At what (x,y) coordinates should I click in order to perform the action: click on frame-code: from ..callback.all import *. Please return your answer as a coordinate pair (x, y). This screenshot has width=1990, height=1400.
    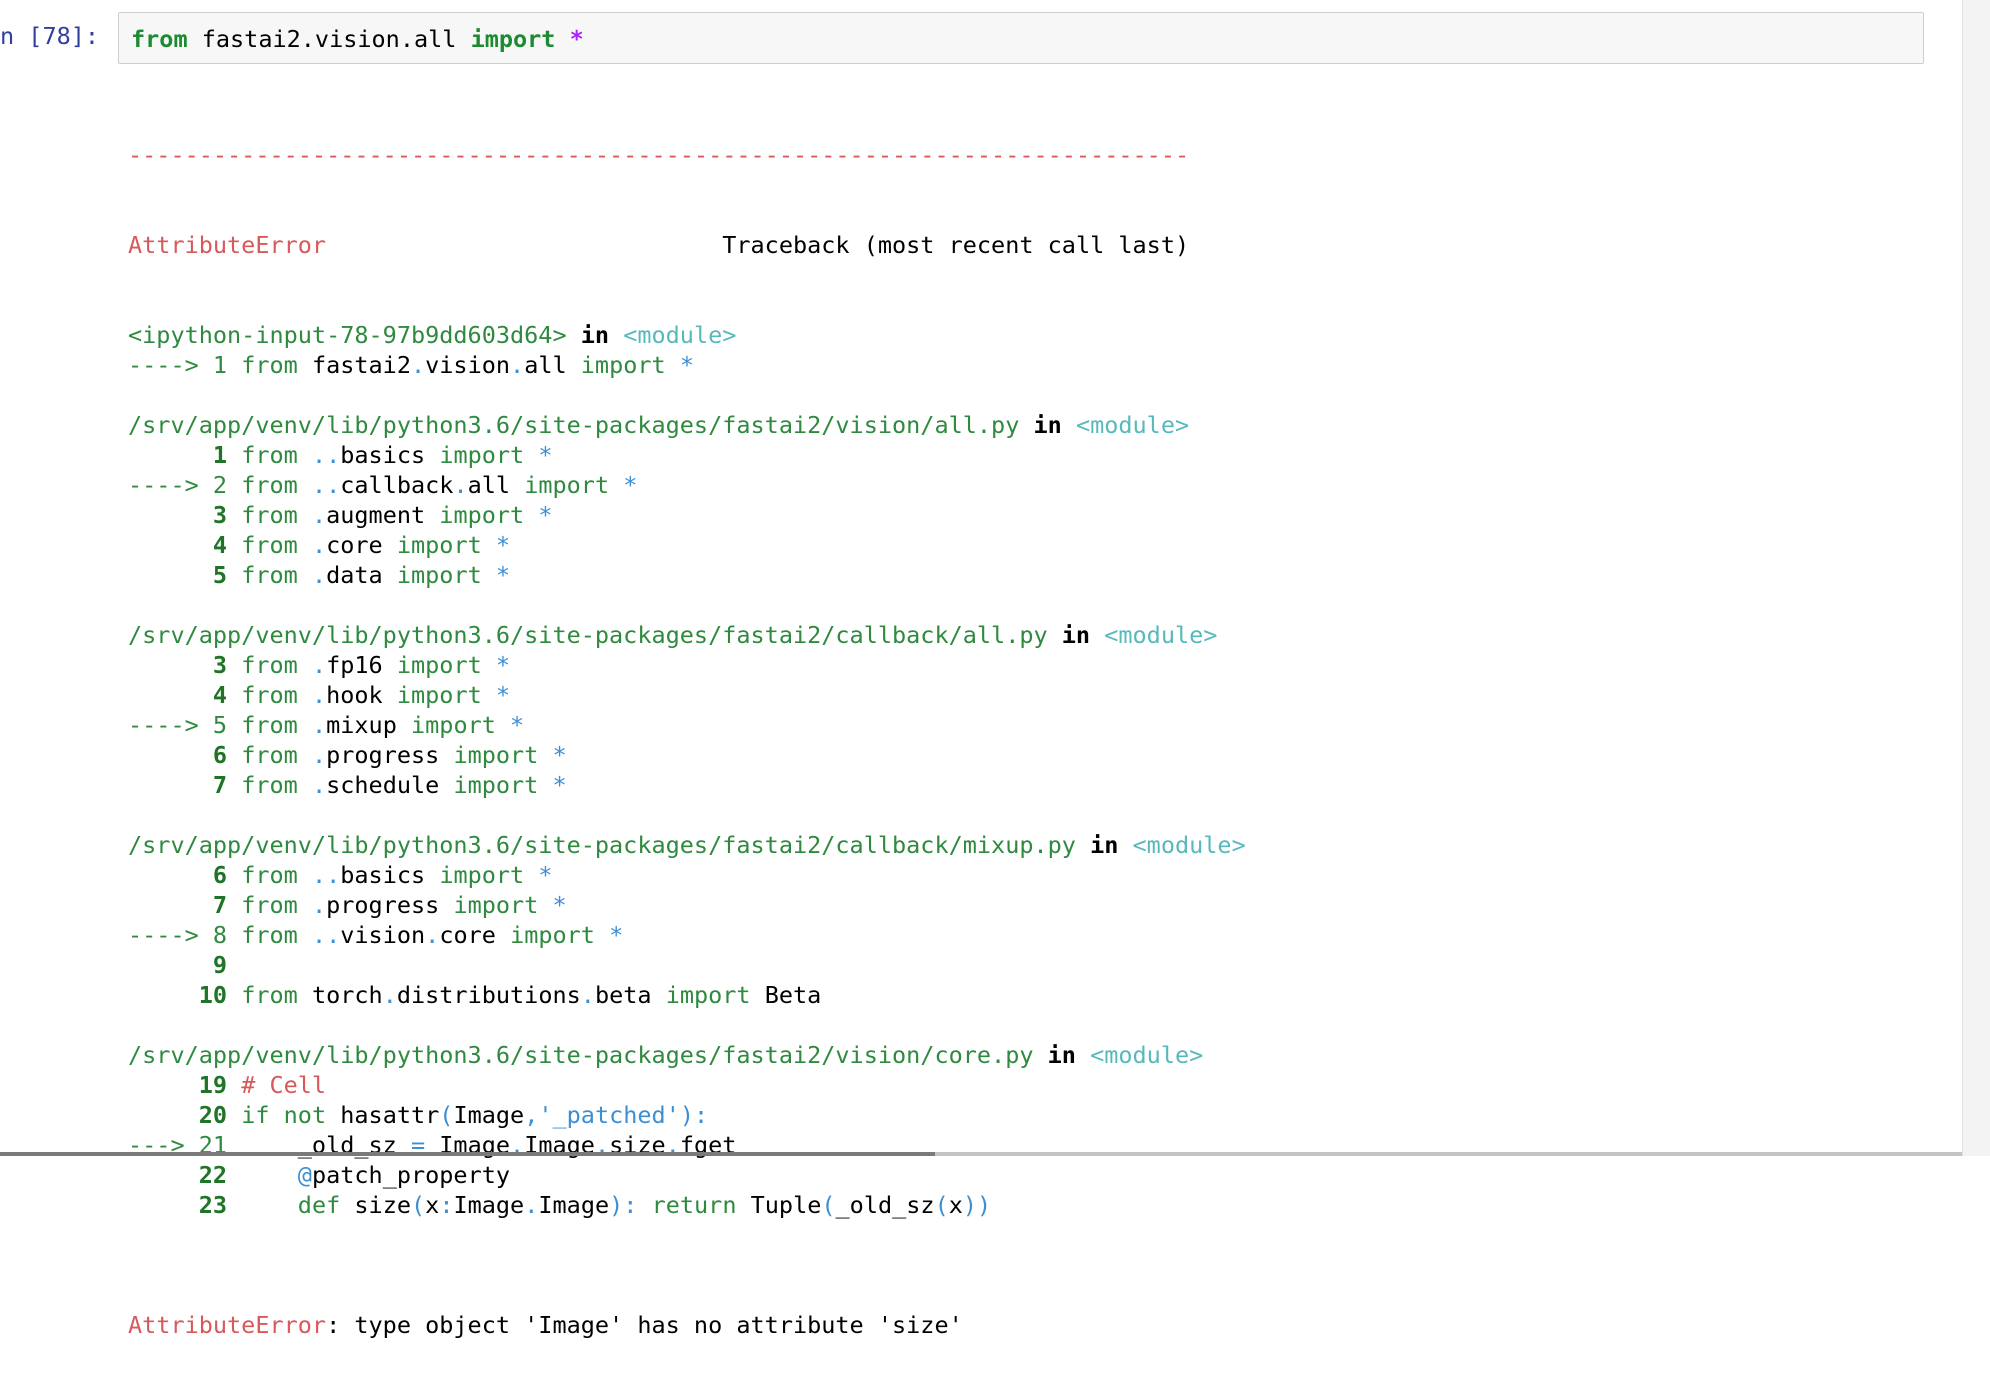
    Looking at the image, I should click on (432, 485).